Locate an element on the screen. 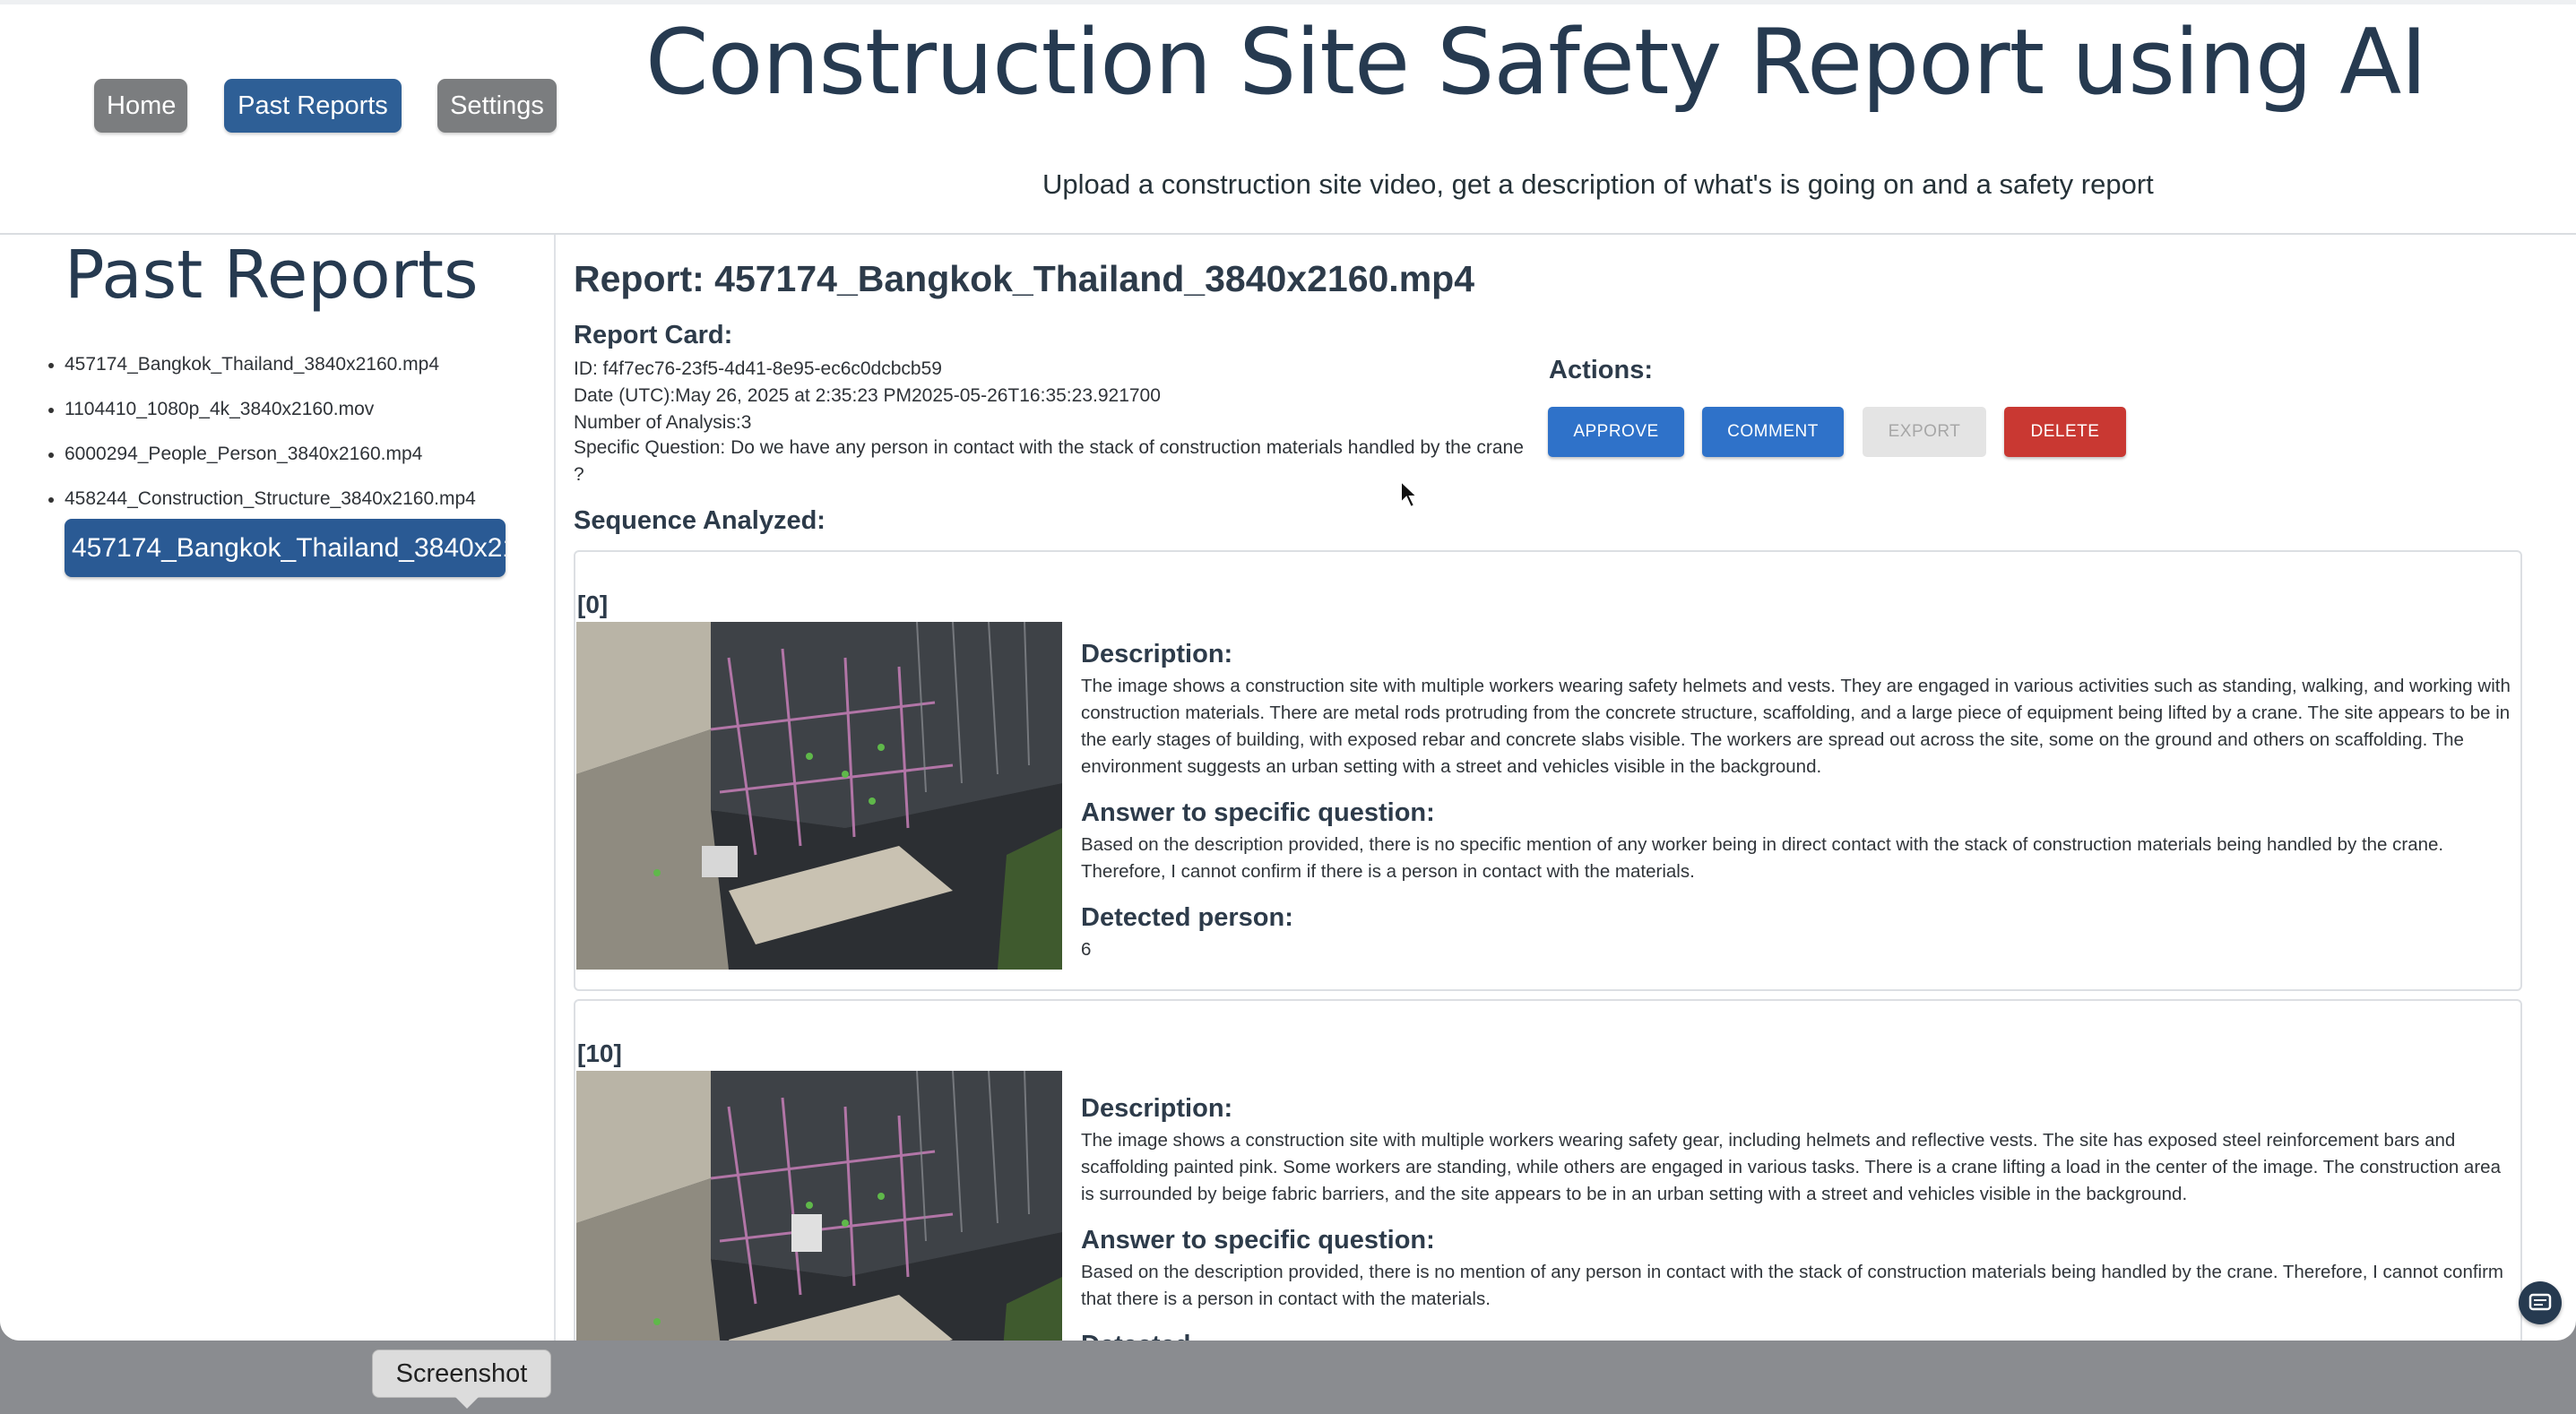 This screenshot has width=2576, height=1414. app-title: Construction Site Safety Report using AI is located at coordinates (1536, 62).